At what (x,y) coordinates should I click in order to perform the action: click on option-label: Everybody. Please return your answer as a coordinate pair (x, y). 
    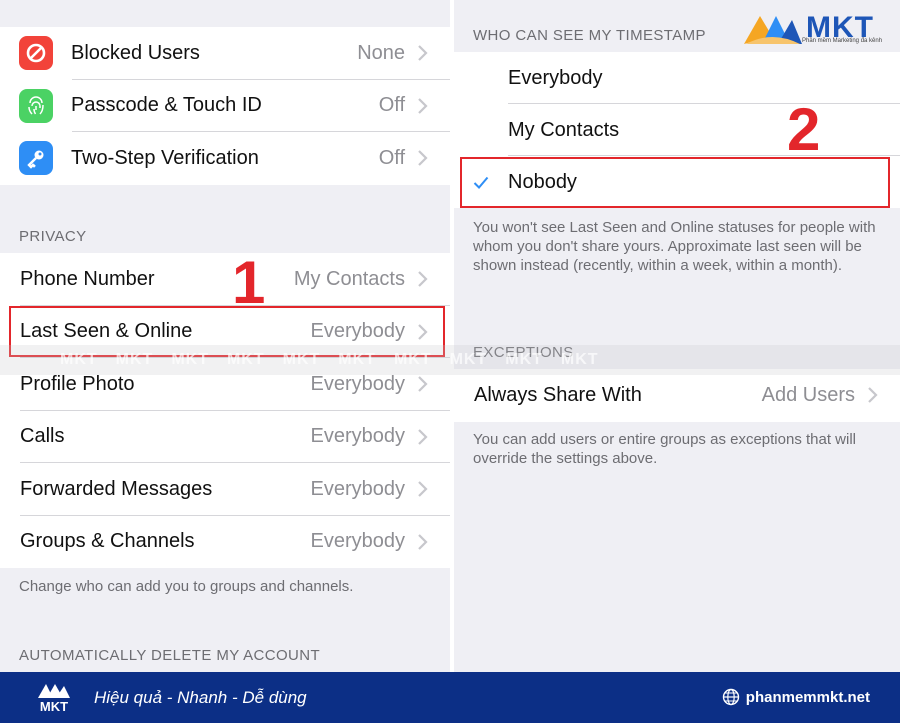
    Looking at the image, I should click on (555, 77).